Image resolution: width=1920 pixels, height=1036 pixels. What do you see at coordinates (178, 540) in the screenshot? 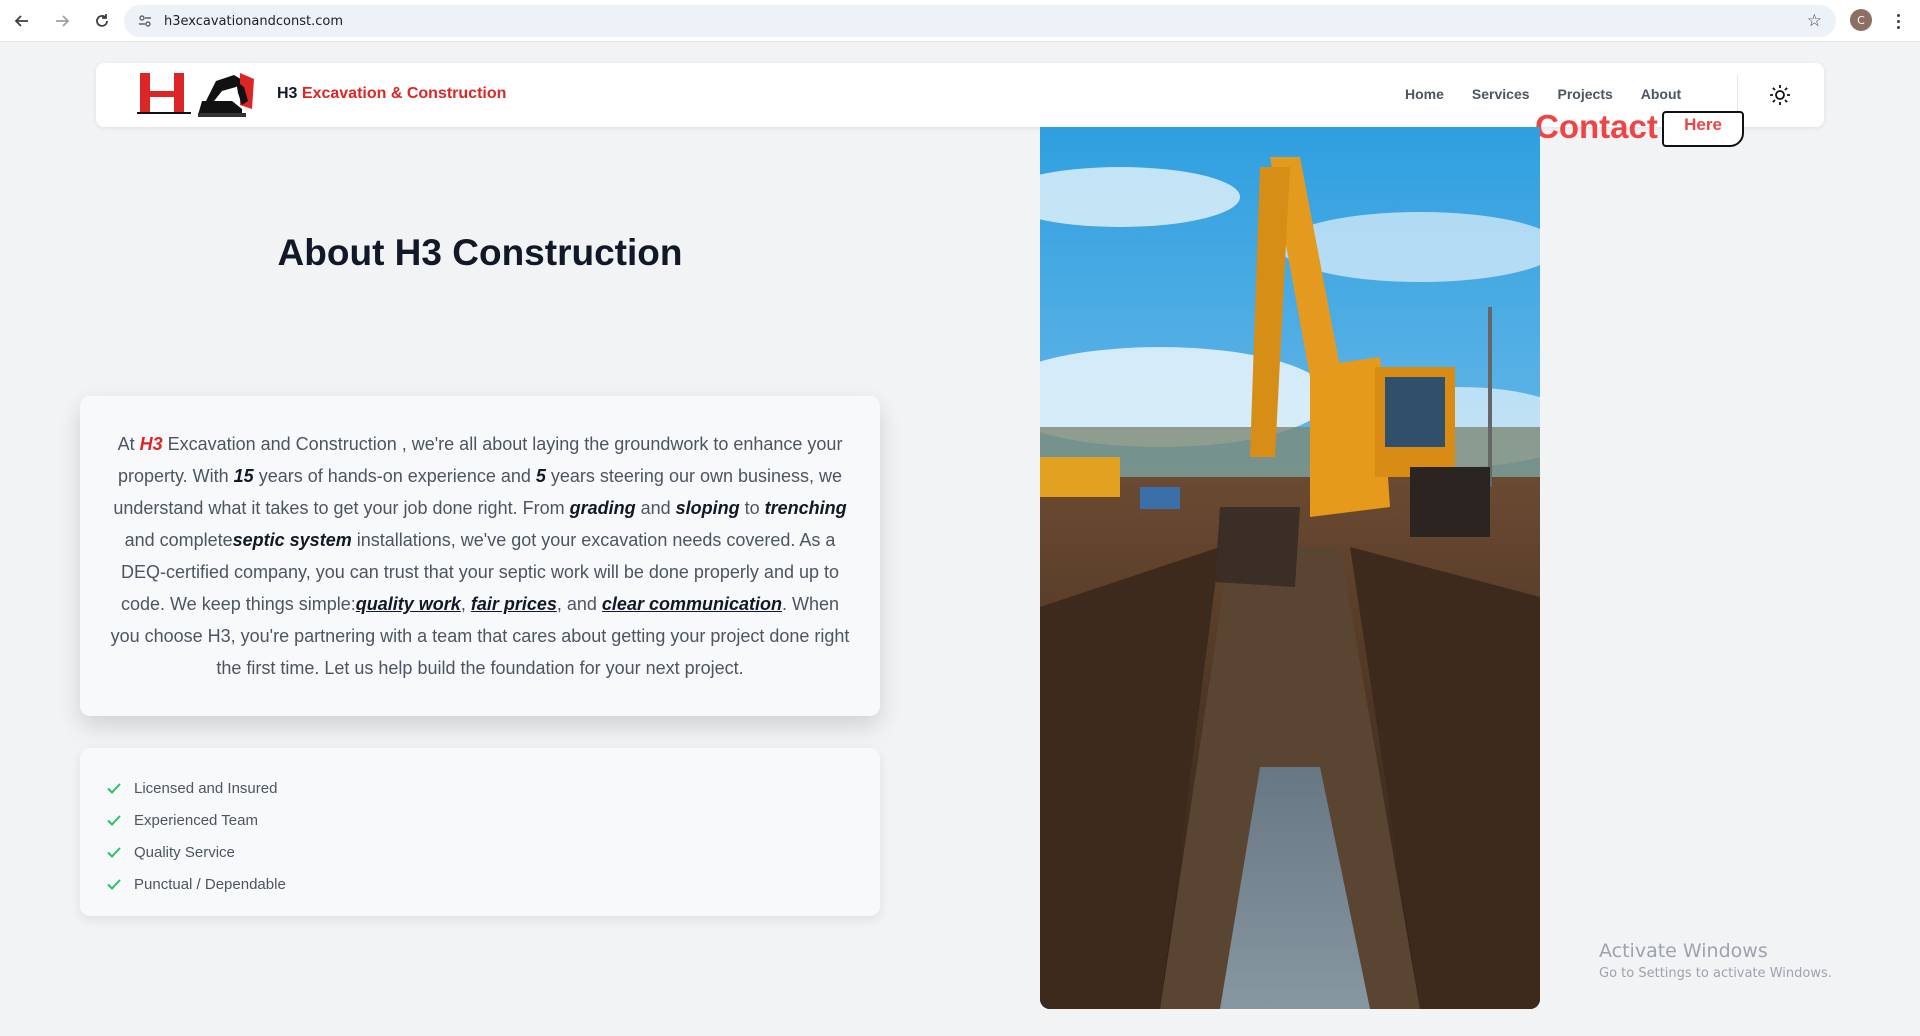
I see `text-6: and complete` at bounding box center [178, 540].